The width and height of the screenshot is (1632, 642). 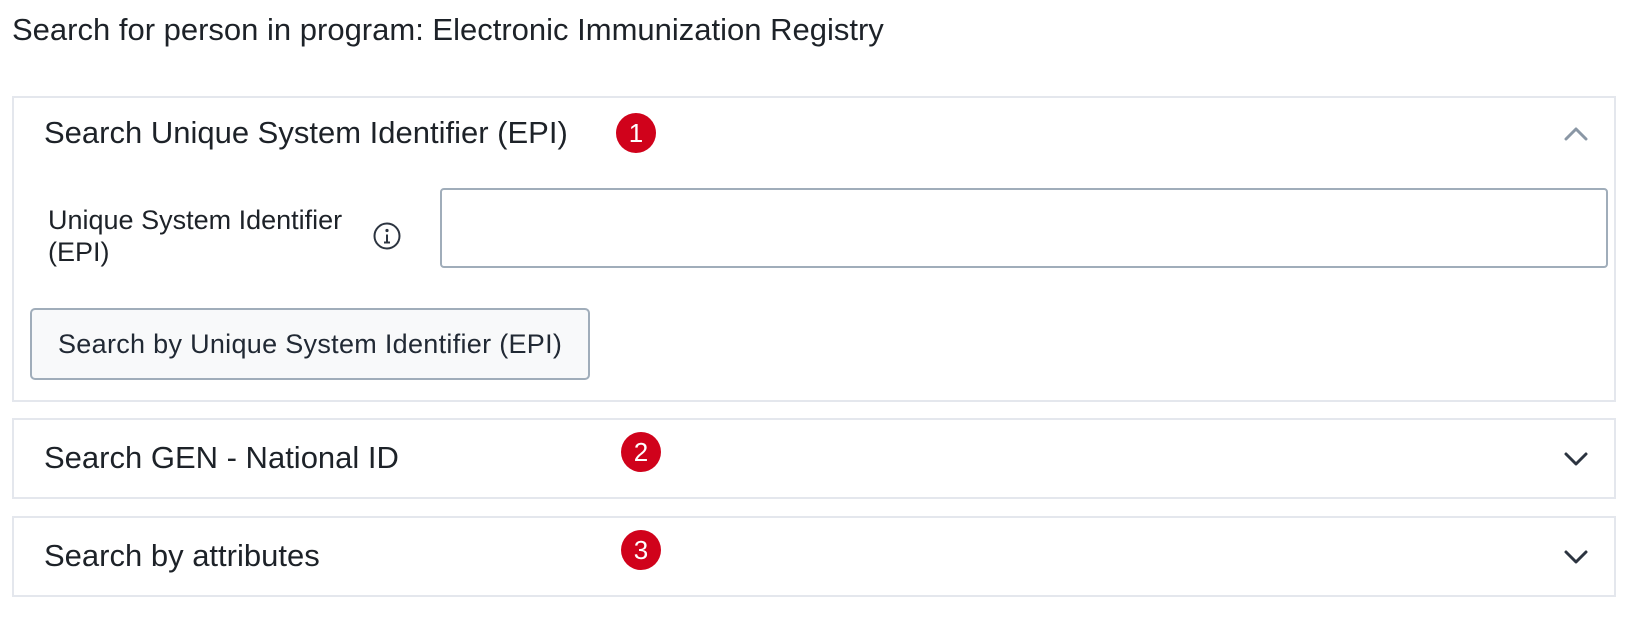 What do you see at coordinates (641, 550) in the screenshot?
I see `step-badge: 3` at bounding box center [641, 550].